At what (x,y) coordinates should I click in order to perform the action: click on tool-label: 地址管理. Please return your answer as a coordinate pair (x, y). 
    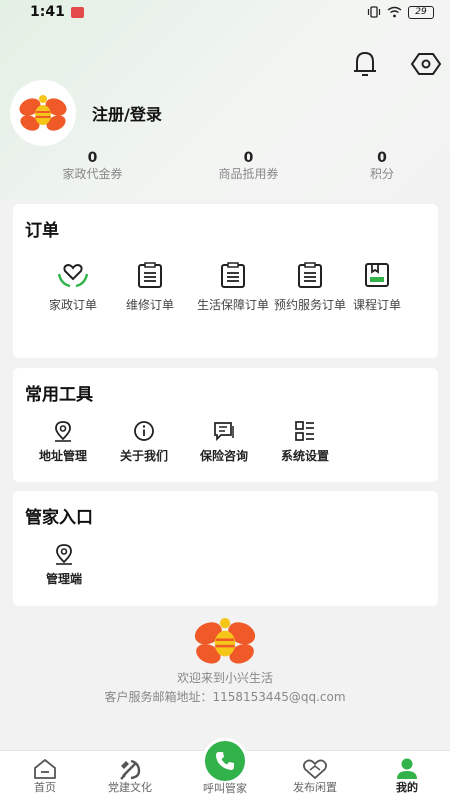
    Looking at the image, I should click on (62, 456).